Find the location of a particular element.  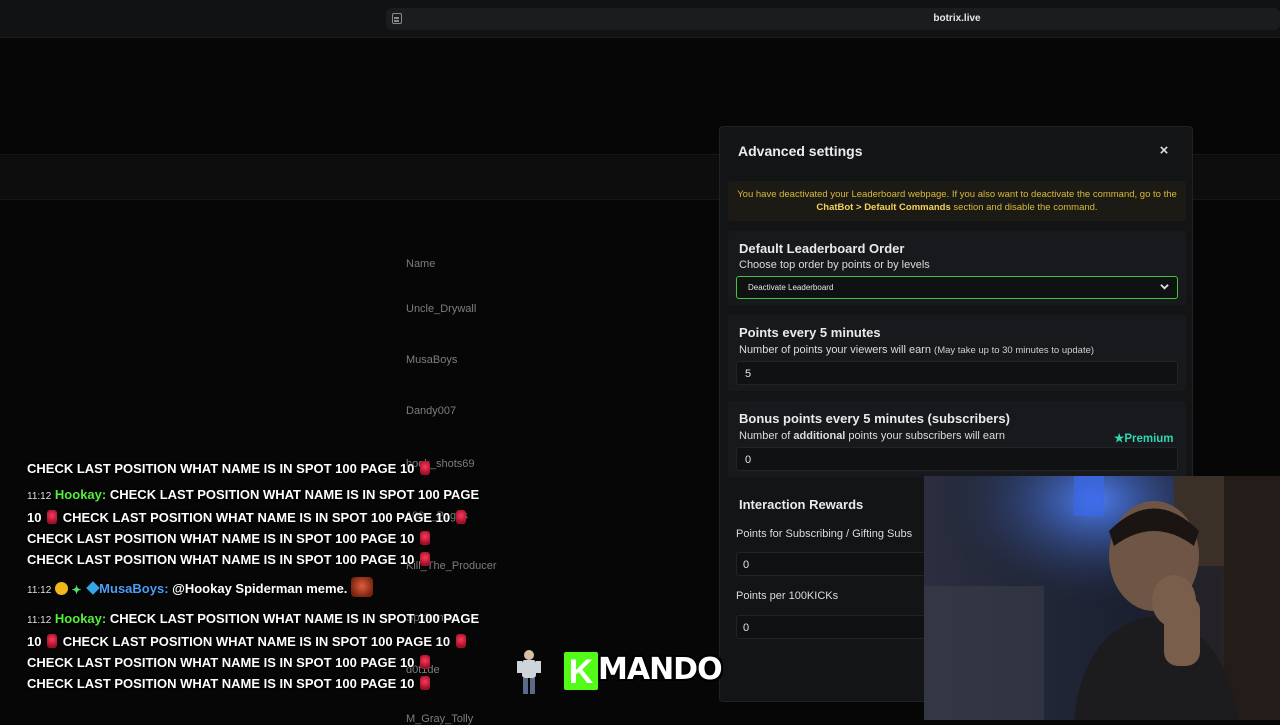

subscribing-points-input: 0 is located at coordinates (836, 564).